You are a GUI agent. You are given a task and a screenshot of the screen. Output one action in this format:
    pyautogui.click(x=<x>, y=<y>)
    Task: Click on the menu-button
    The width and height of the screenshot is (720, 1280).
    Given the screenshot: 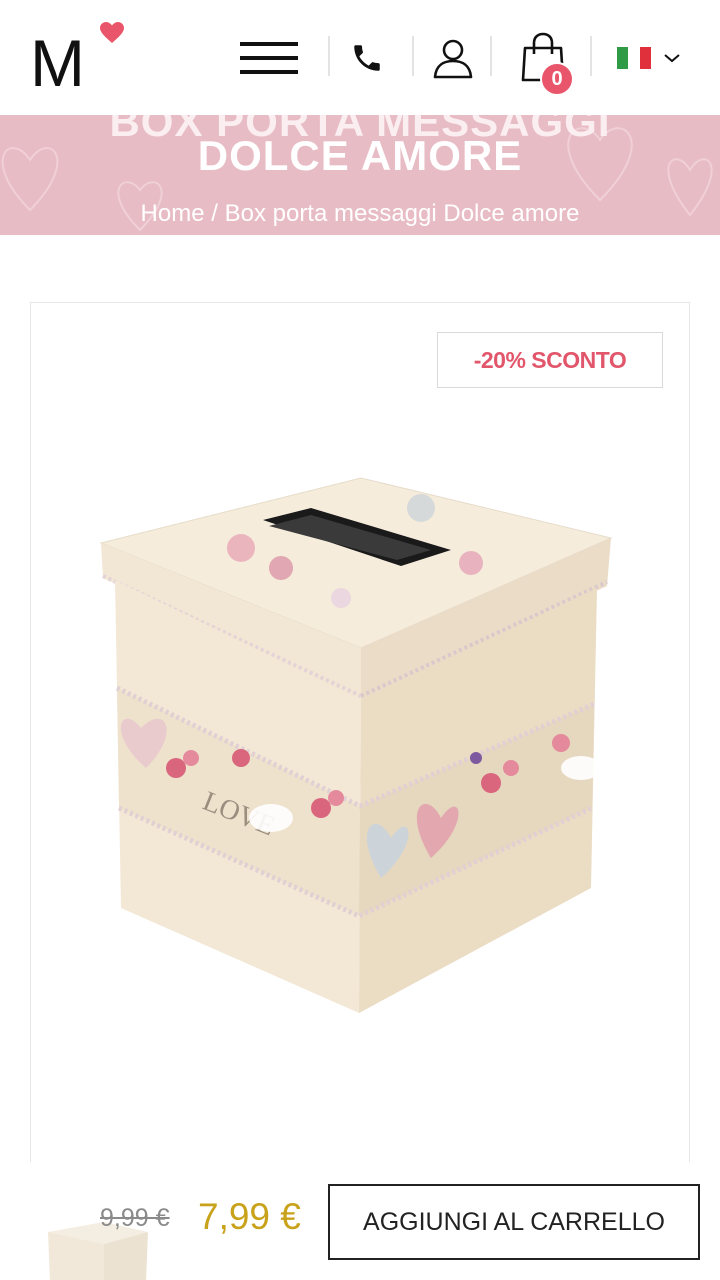 What is the action you would take?
    pyautogui.click(x=270, y=58)
    